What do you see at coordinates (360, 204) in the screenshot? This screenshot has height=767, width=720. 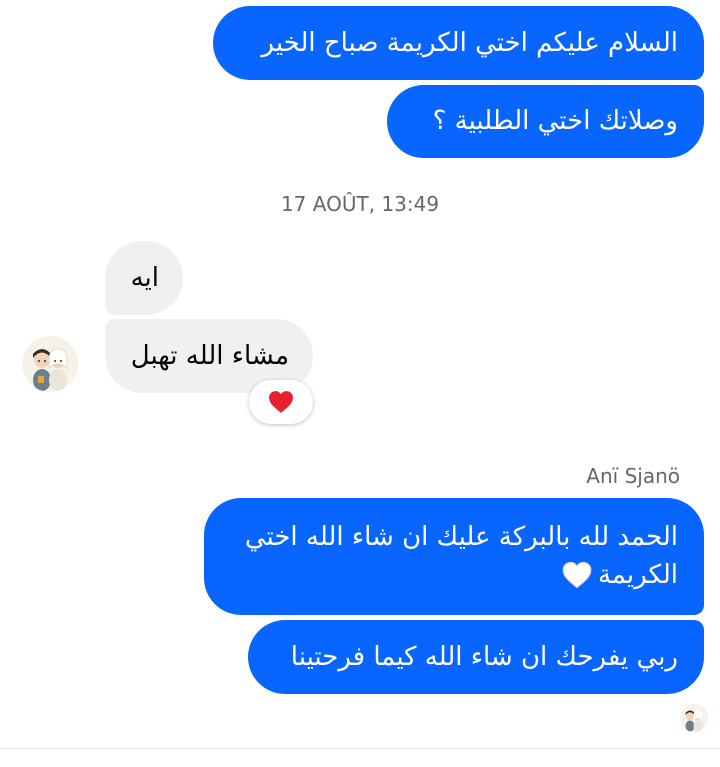 I see `conversation-timestamp: 17 AOÛT, 13:49` at bounding box center [360, 204].